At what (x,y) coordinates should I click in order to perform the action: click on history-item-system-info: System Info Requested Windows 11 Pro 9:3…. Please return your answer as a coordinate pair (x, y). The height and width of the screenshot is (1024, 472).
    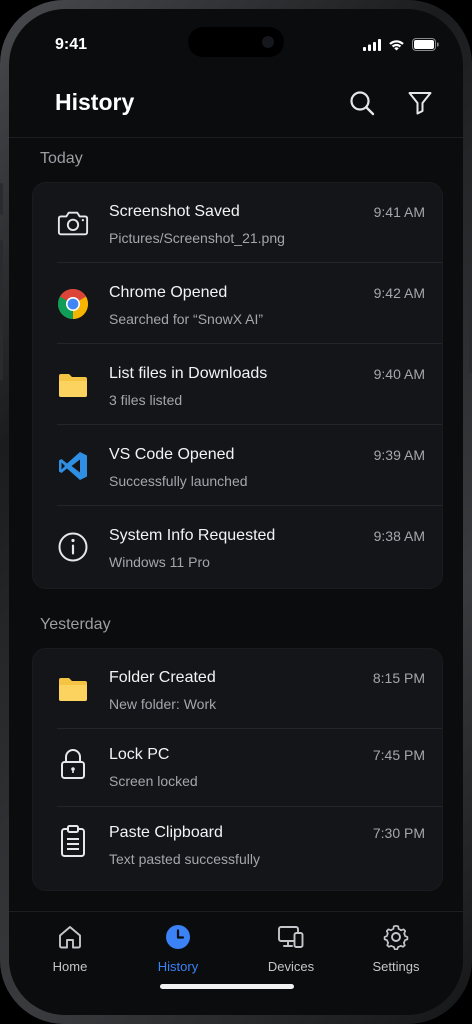
    Looking at the image, I should click on (237, 547).